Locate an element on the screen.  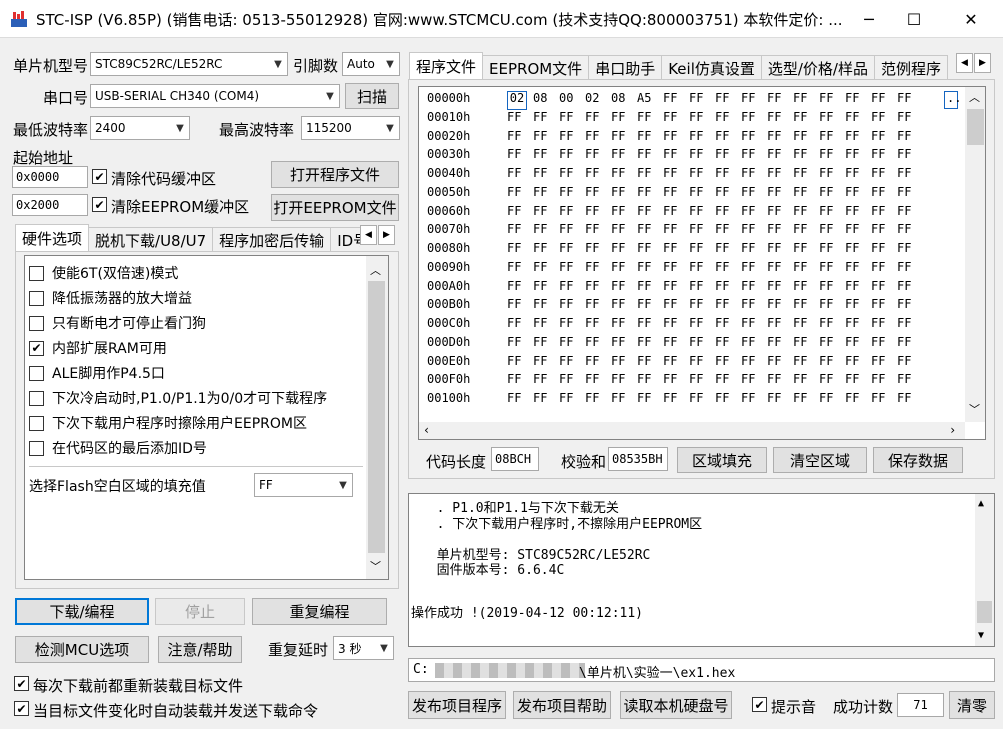
hex-byte: A5 is located at coordinates (650, 100).